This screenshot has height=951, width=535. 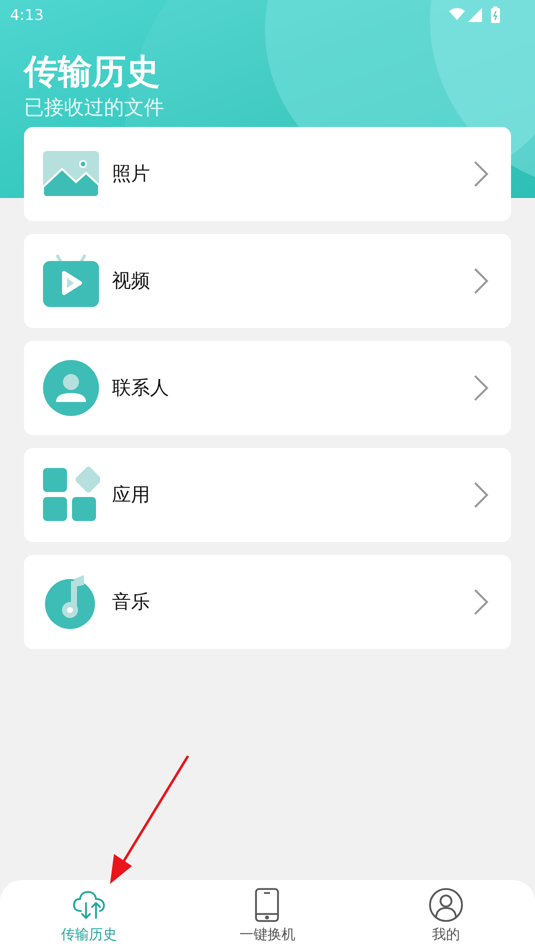 I want to click on category-card: 照片, so click(x=267, y=174).